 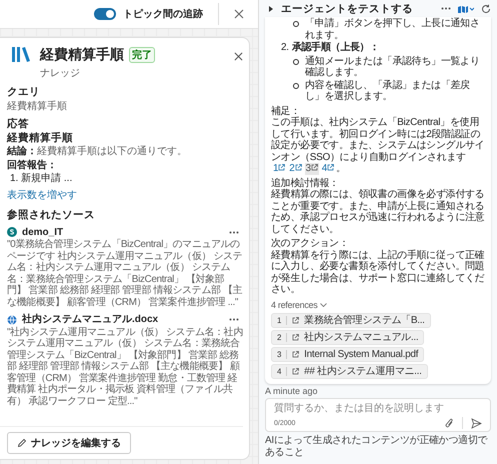 I want to click on toggle-switch, so click(x=105, y=14).